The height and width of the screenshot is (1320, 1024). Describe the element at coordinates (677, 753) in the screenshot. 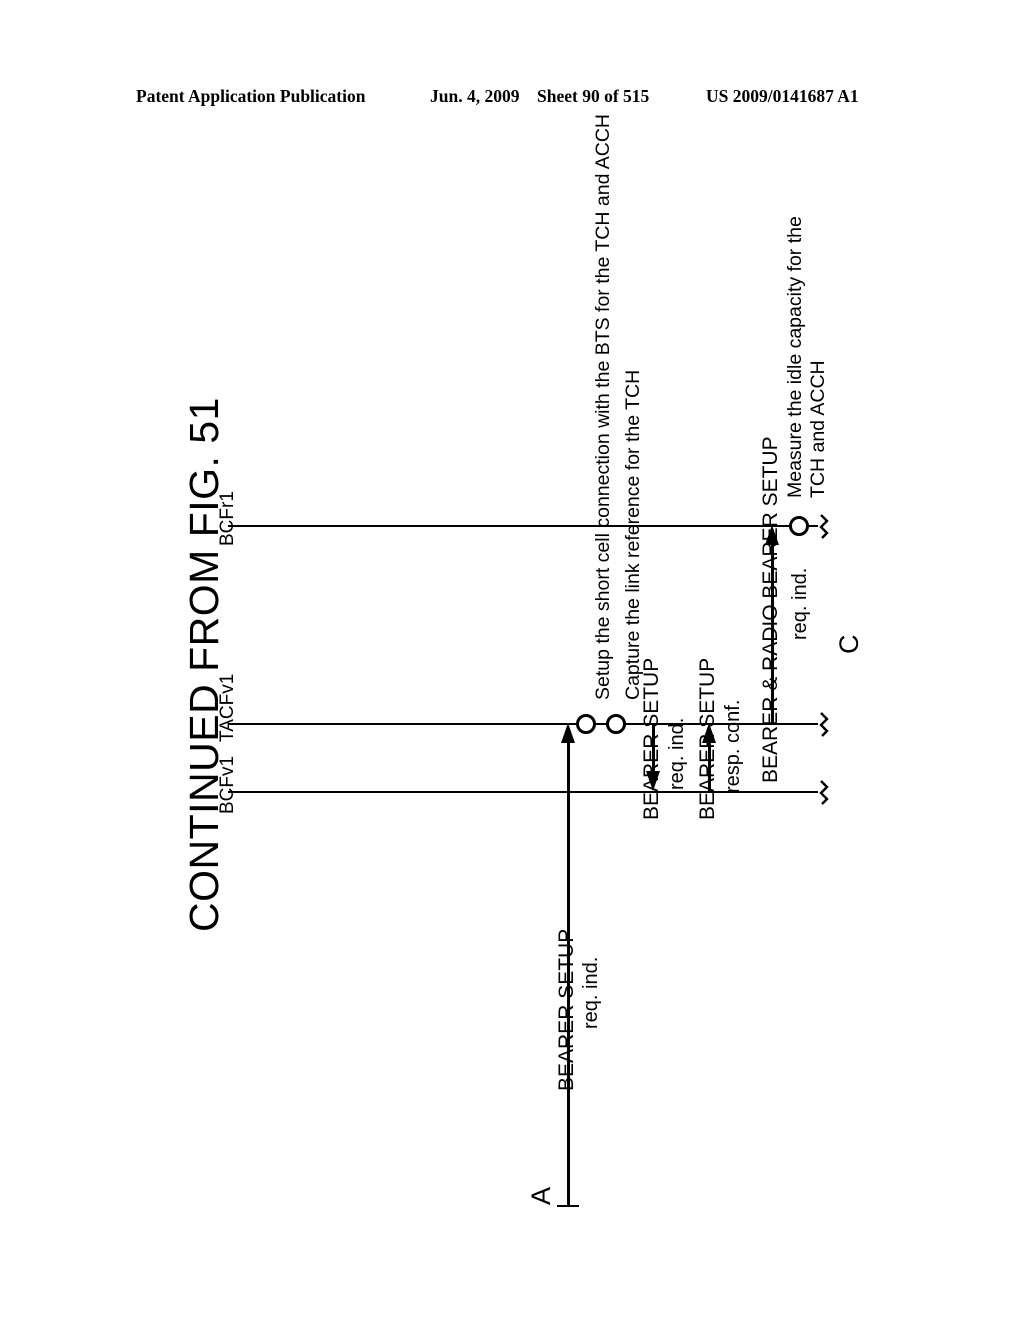

I see `message-label-2-sub: req. ind.` at that location.